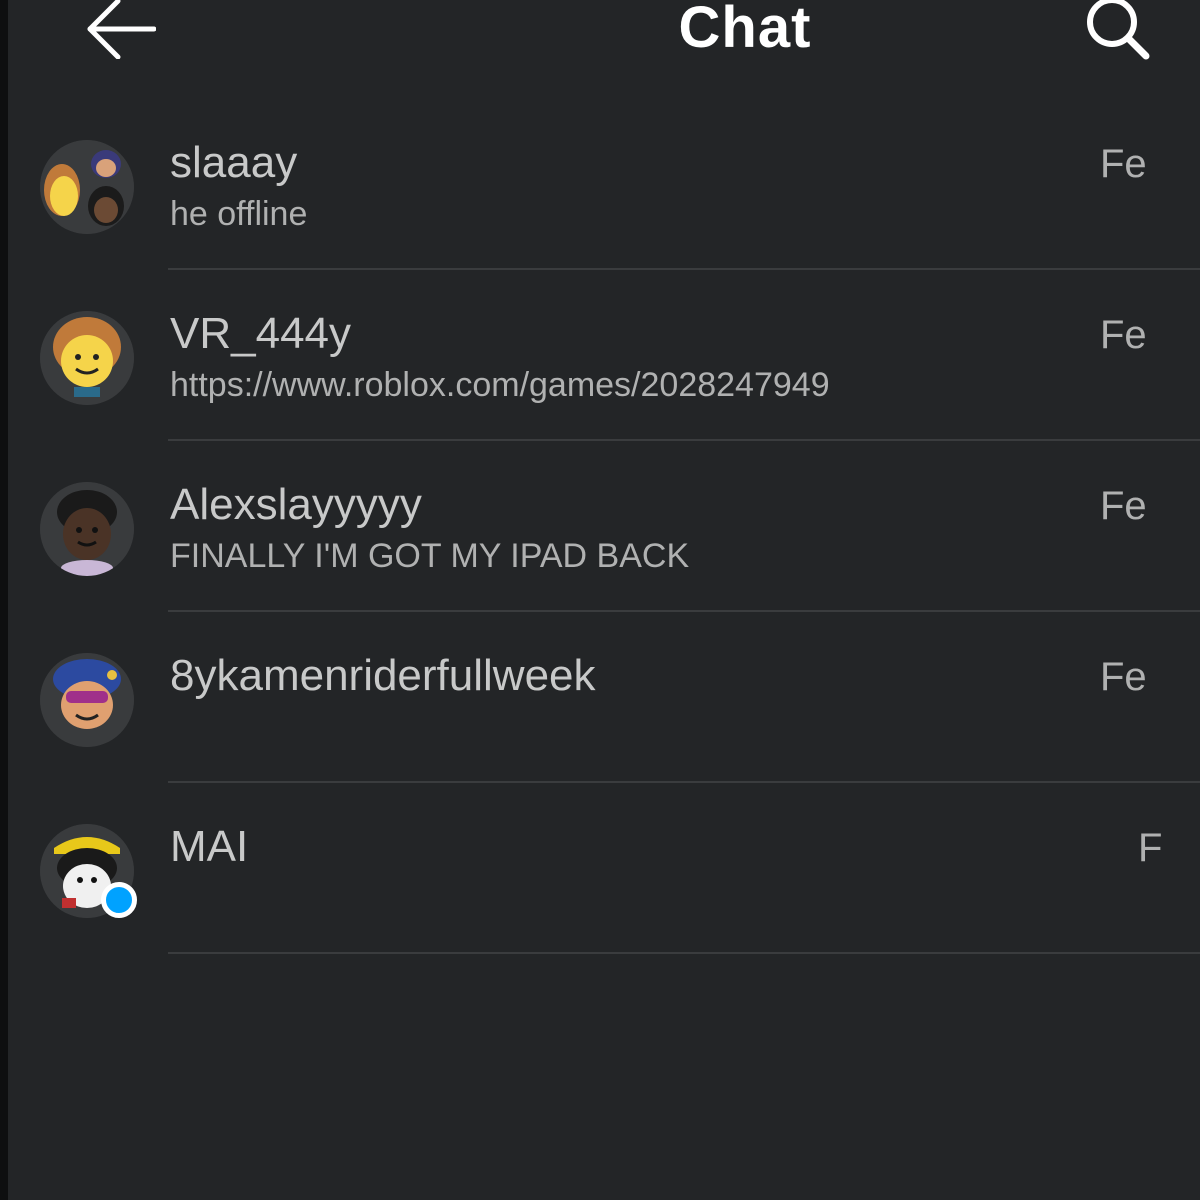  Describe the element at coordinates (600, 698) in the screenshot. I see `conversation-row: 8ykamenriderfullweek Fe` at that location.